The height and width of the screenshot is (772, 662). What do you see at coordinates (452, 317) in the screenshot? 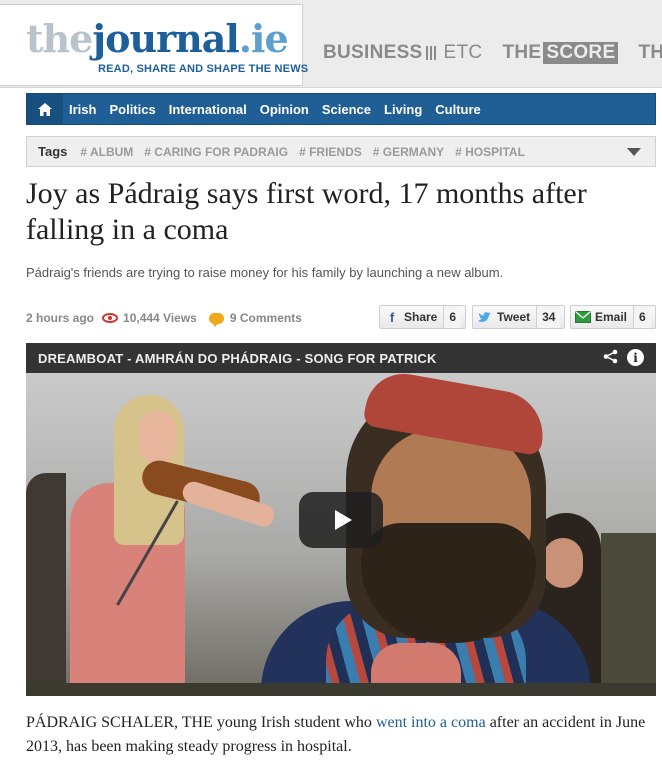
I see `facebook-share-count: 6` at bounding box center [452, 317].